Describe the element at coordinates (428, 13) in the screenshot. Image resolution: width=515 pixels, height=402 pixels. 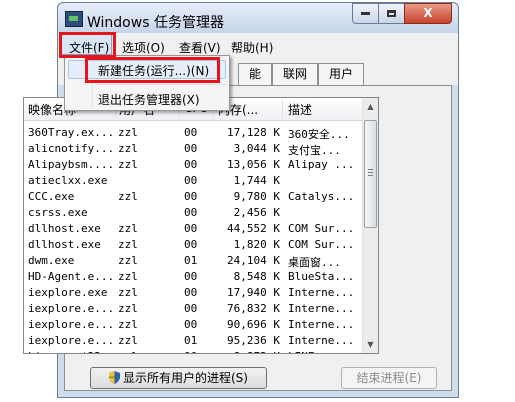
I see `close-button: X` at that location.